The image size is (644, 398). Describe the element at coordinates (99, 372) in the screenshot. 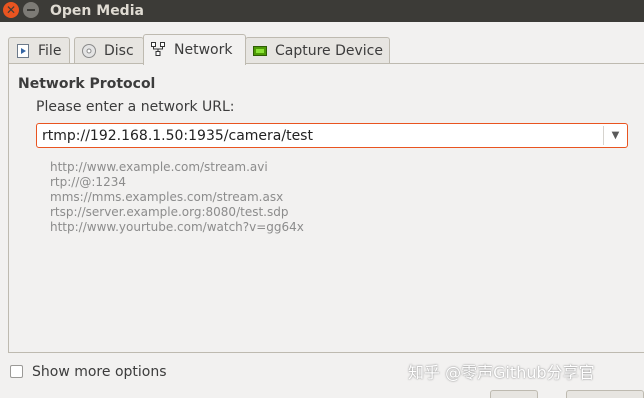

I see `show-more-options-label: Show more options` at that location.